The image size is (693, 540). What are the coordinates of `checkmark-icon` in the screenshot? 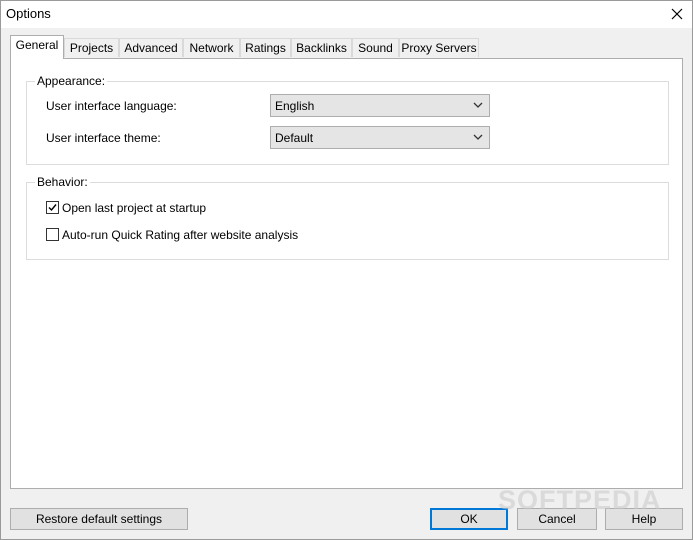 It's located at (52, 208).